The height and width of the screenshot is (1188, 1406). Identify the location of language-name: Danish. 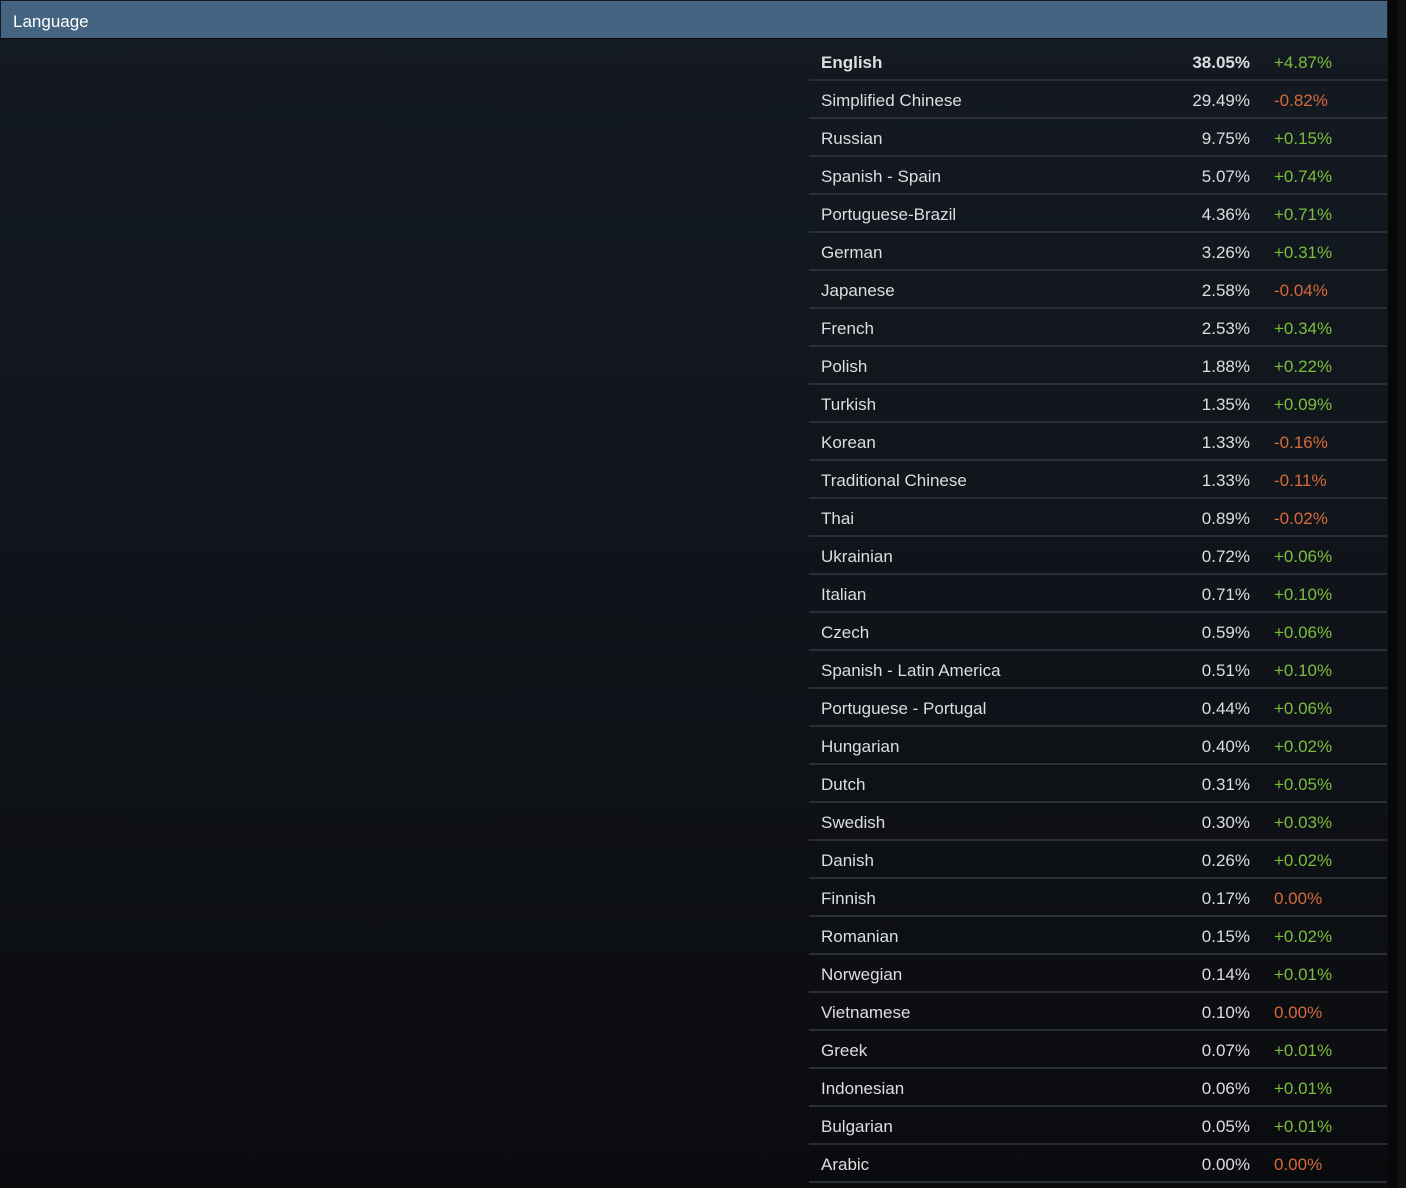
(847, 860).